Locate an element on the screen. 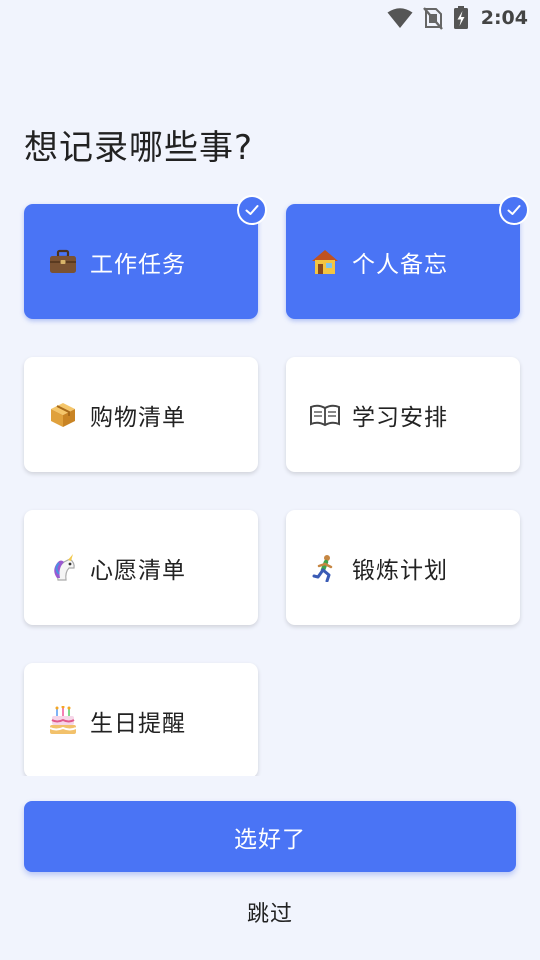 The width and height of the screenshot is (540, 960). category-label: 心愿清单 is located at coordinates (138, 570).